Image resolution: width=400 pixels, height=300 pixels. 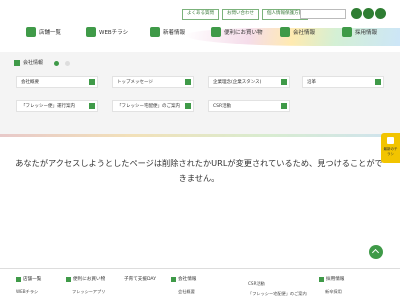 I want to click on footer-flyer: WEBチラシ, so click(x=27, y=292).